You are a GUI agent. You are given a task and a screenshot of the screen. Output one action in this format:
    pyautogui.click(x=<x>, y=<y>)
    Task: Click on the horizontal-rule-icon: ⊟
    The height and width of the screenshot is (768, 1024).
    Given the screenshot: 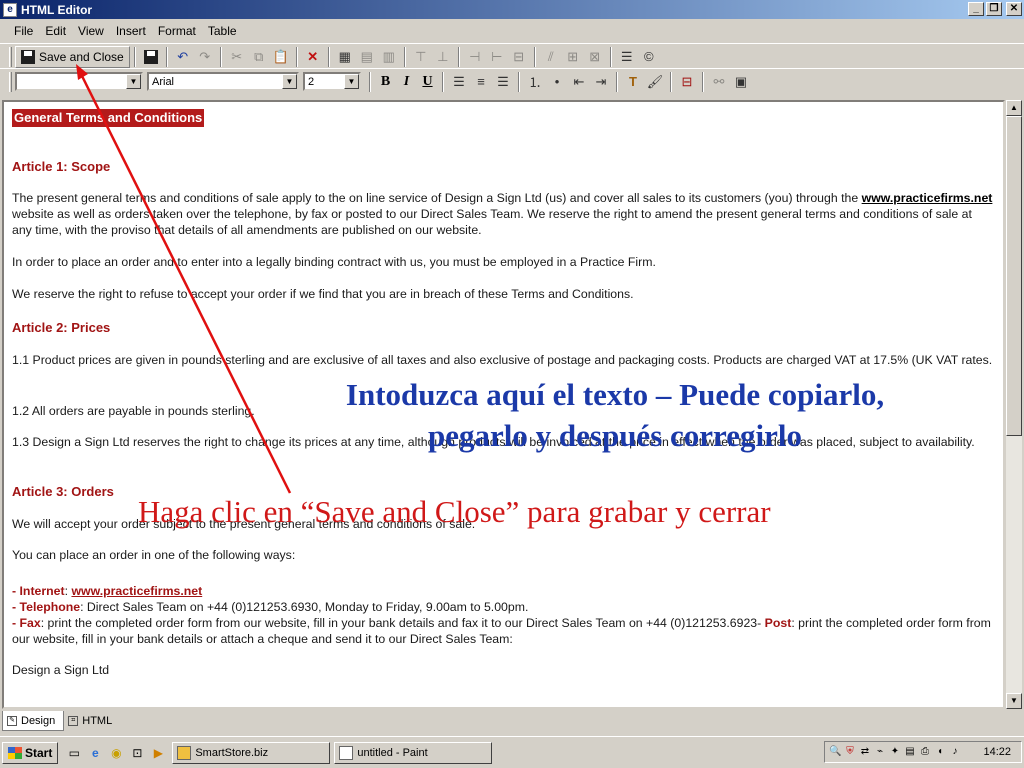 What is the action you would take?
    pyautogui.click(x=687, y=82)
    